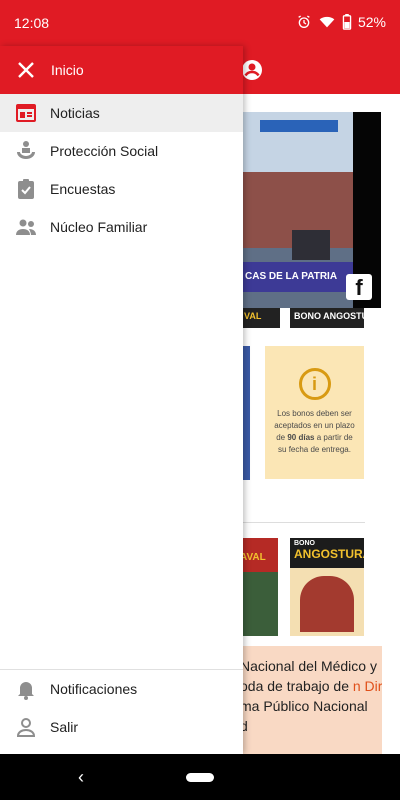 This screenshot has width=400, height=800. I want to click on poster-left-label: AVAL, so click(253, 557).